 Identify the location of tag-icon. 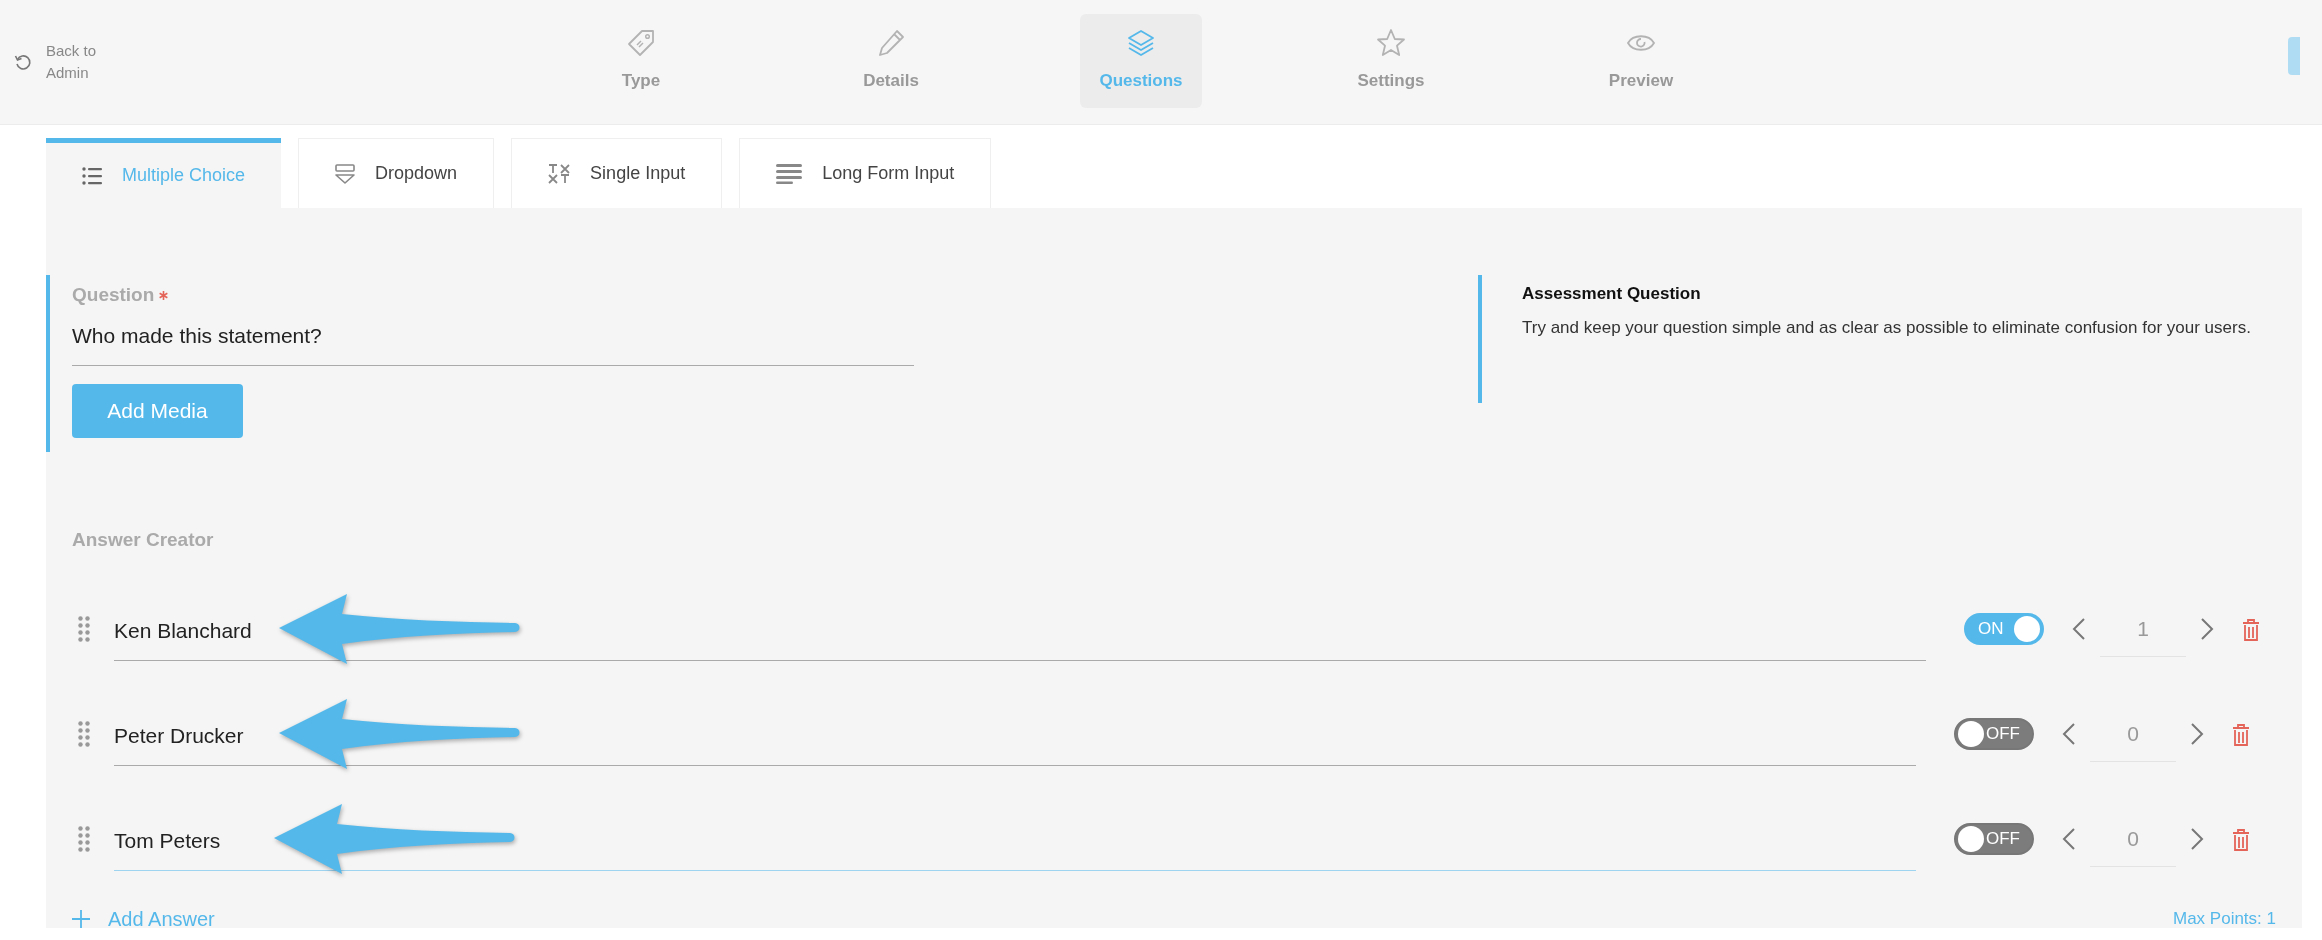
(641, 43).